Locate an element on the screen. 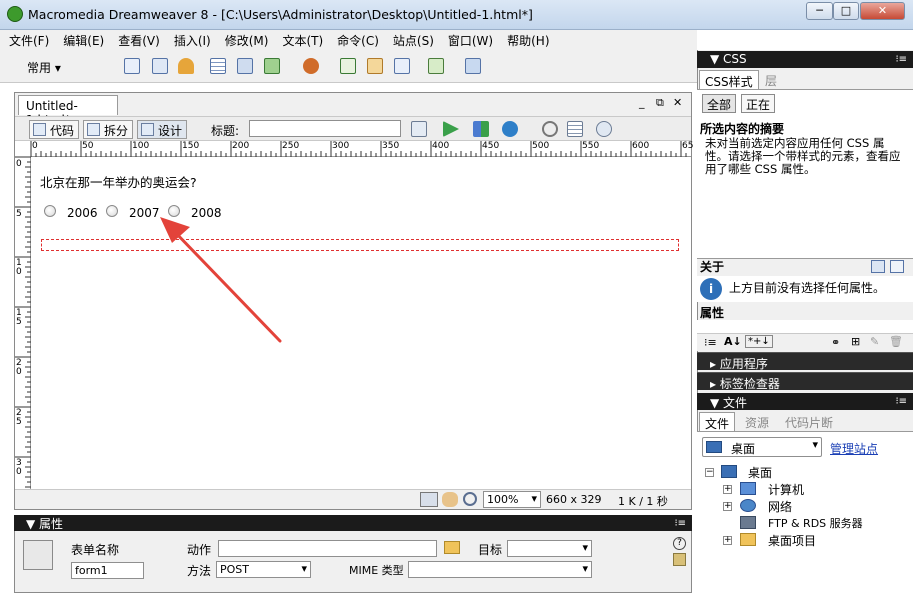  current-mode-button: 正在 is located at coordinates (758, 103).